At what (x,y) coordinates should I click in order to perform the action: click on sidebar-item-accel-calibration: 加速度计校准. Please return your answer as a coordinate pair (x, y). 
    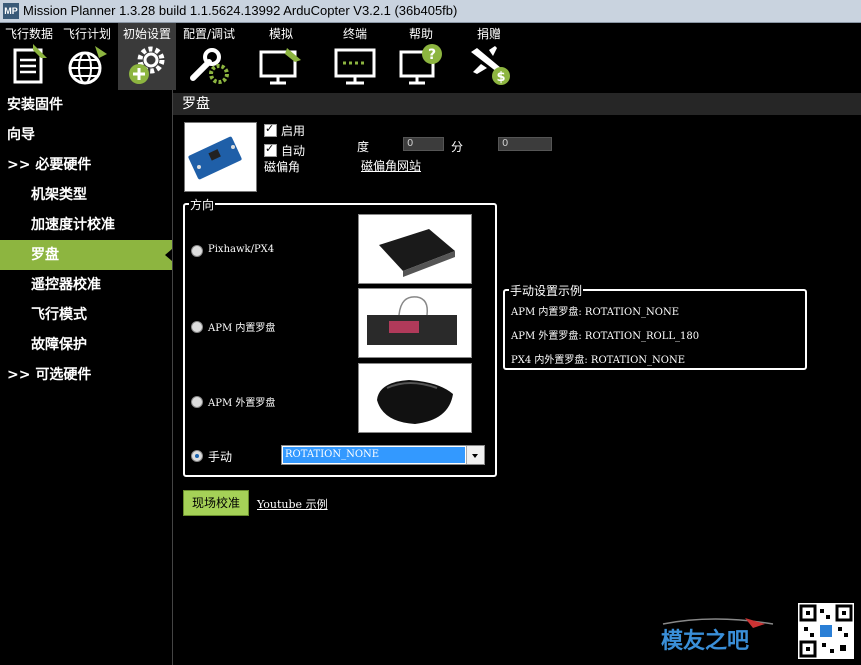
    Looking at the image, I should click on (86, 225).